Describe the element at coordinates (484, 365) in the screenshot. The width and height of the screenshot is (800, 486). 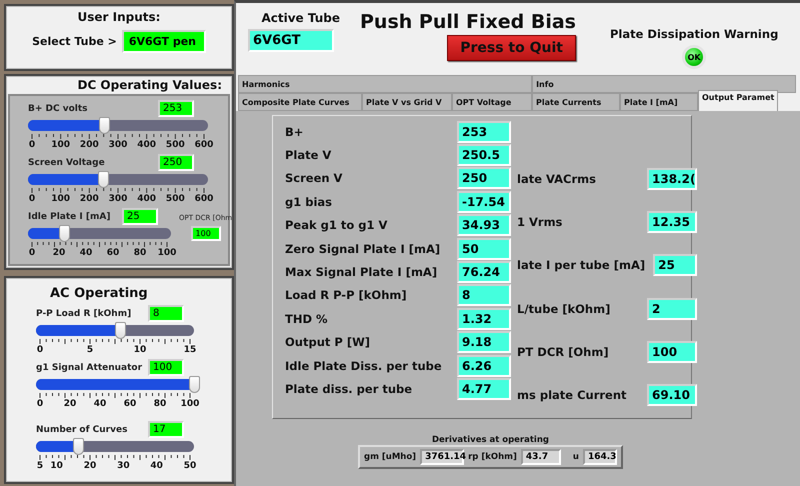
I see `output-value: 6.26` at that location.